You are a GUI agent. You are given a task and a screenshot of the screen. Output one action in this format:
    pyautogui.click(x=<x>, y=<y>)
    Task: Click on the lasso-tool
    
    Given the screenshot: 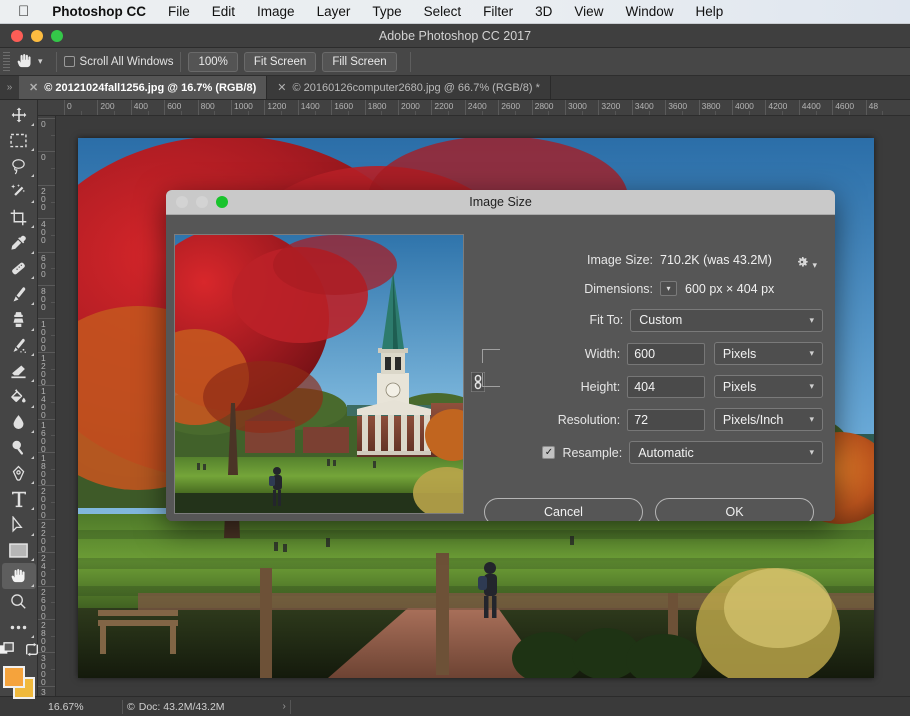 What is the action you would take?
    pyautogui.click(x=19, y=166)
    